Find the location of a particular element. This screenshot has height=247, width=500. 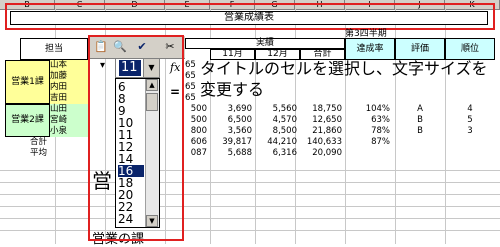

header-tanto: 担当 is located at coordinates (54, 49).